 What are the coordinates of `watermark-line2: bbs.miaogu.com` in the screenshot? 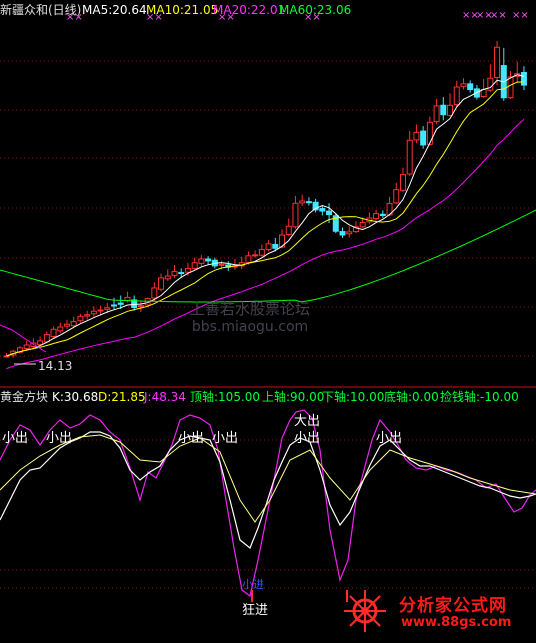 It's located at (250, 327).